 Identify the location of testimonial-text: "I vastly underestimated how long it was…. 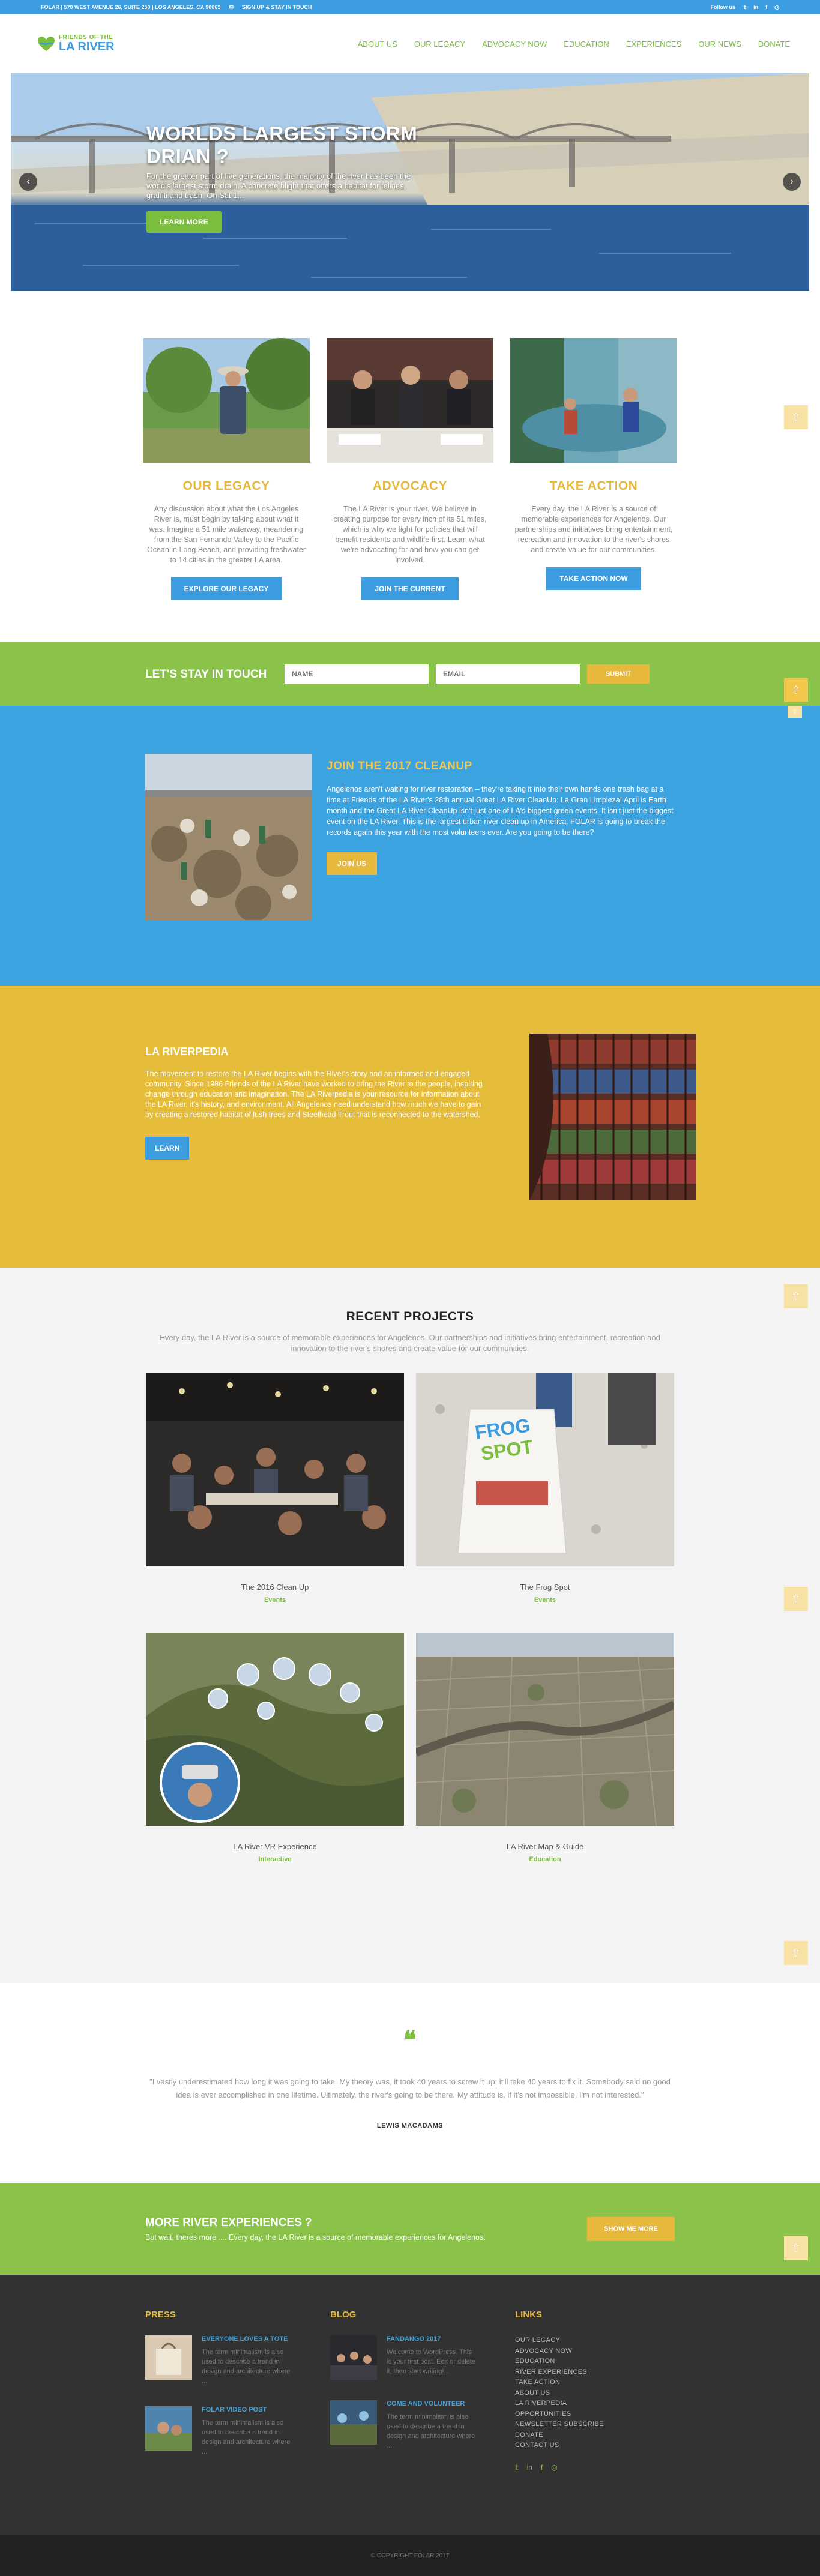
(410, 2088).